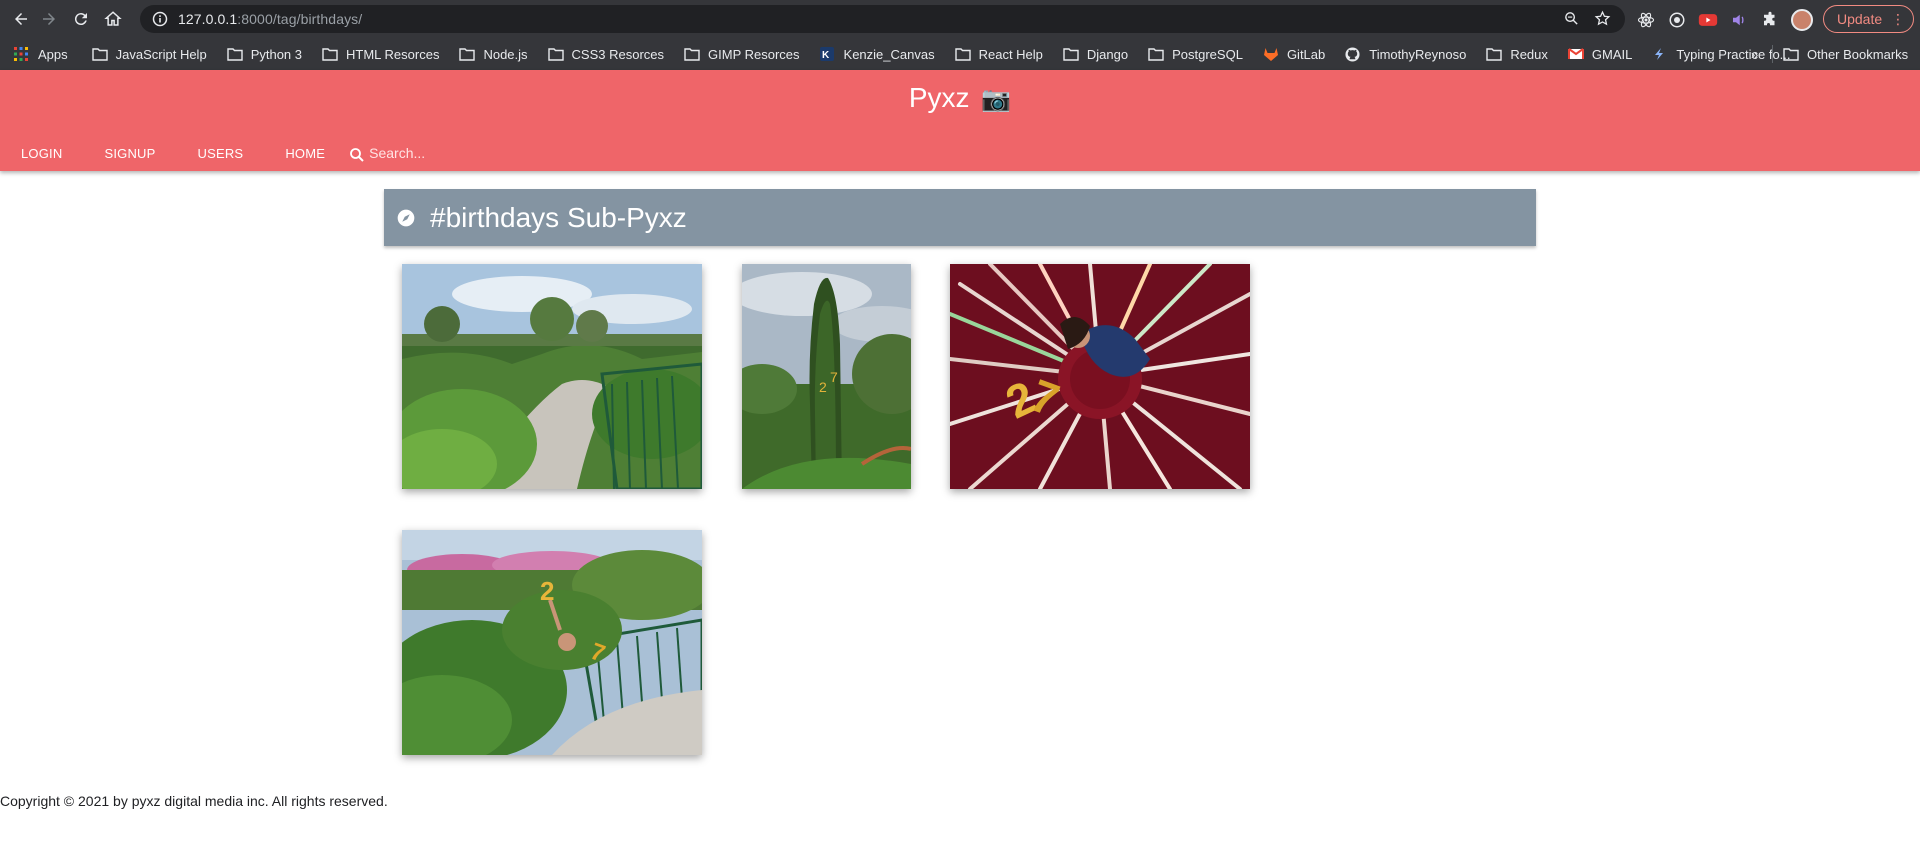  Describe the element at coordinates (208, 19) in the screenshot. I see `url-host: 127.0.0.1` at that location.